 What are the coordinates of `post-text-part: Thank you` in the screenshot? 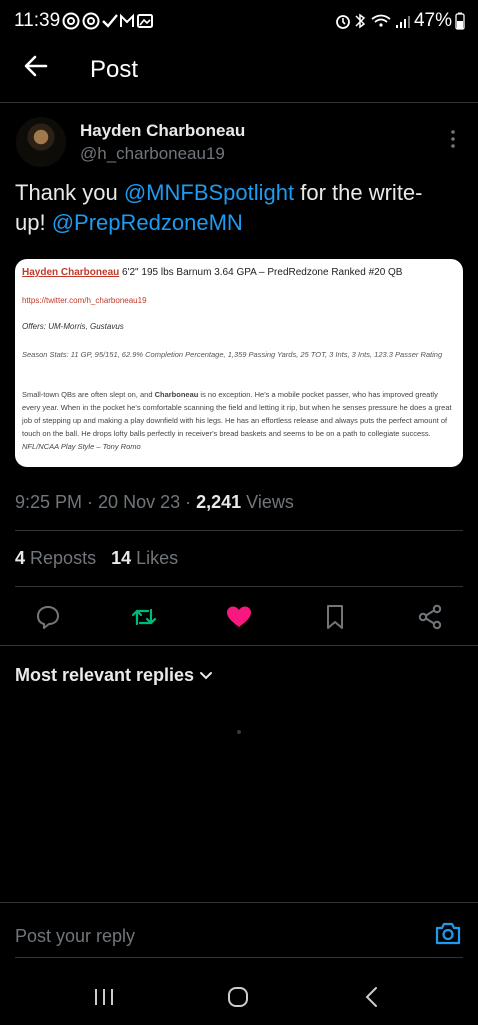 It's located at (69, 192).